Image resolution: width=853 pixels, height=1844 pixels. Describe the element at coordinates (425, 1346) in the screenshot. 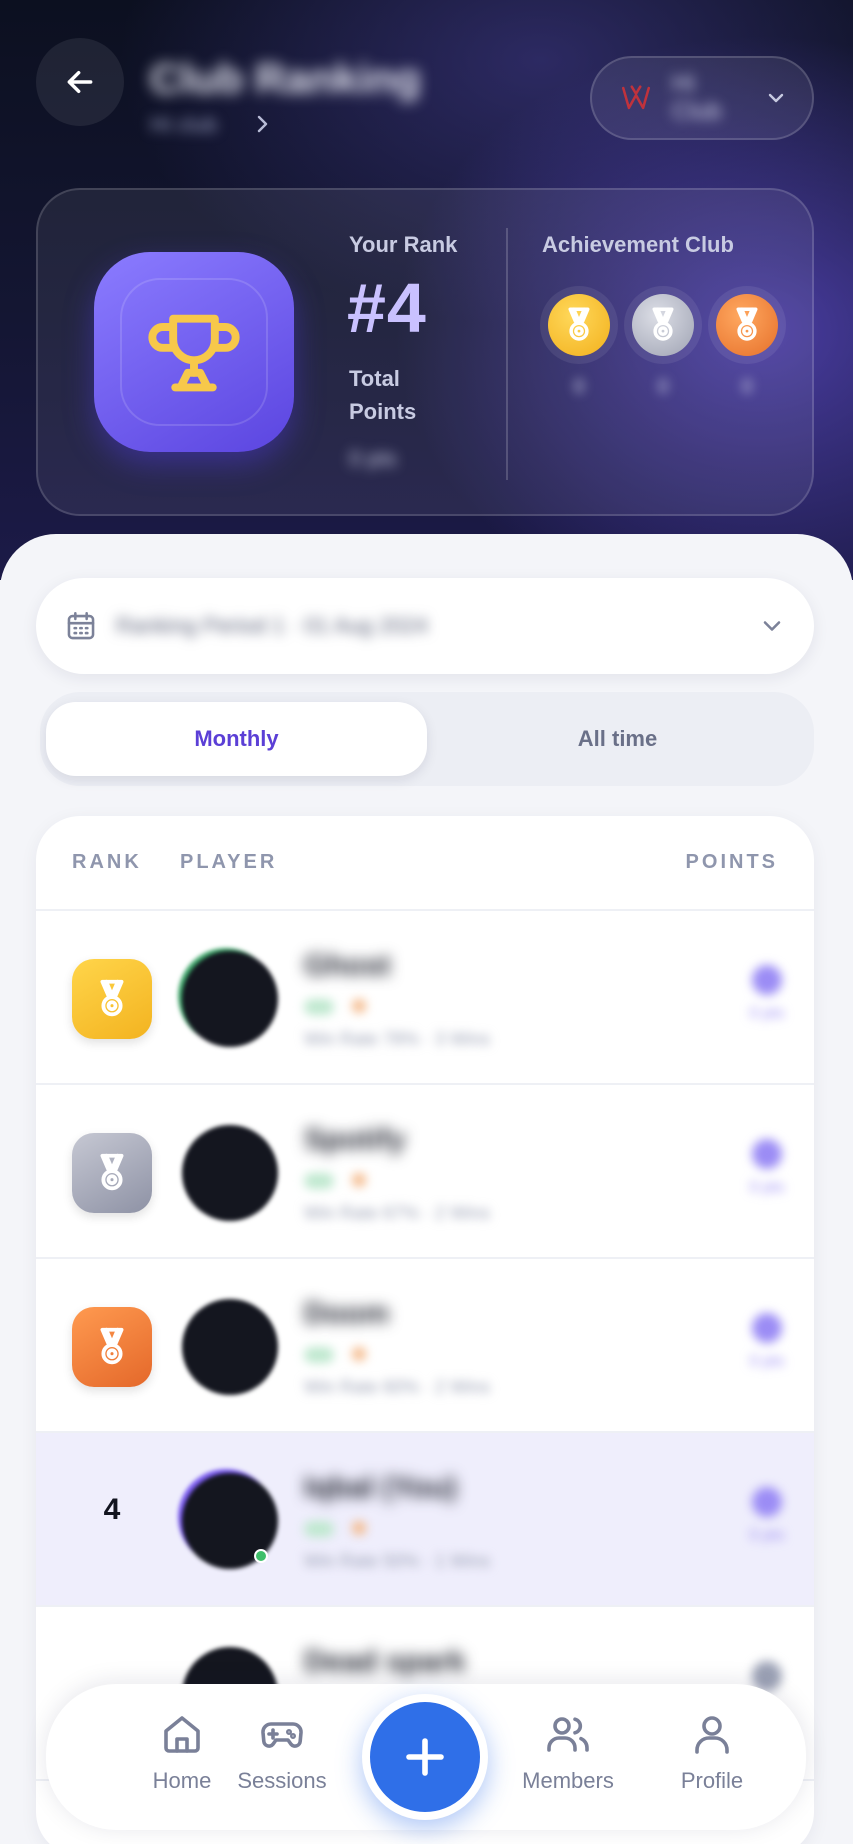

I see `table-row: Doom Win Rate 60% · 2 Wins 0 pts` at that location.